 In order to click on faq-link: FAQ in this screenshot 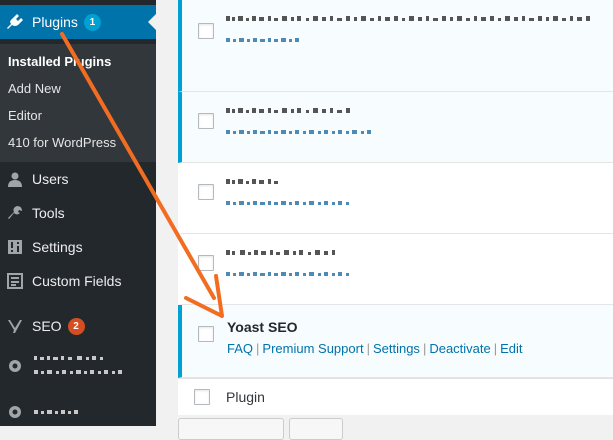, I will do `click(240, 348)`.